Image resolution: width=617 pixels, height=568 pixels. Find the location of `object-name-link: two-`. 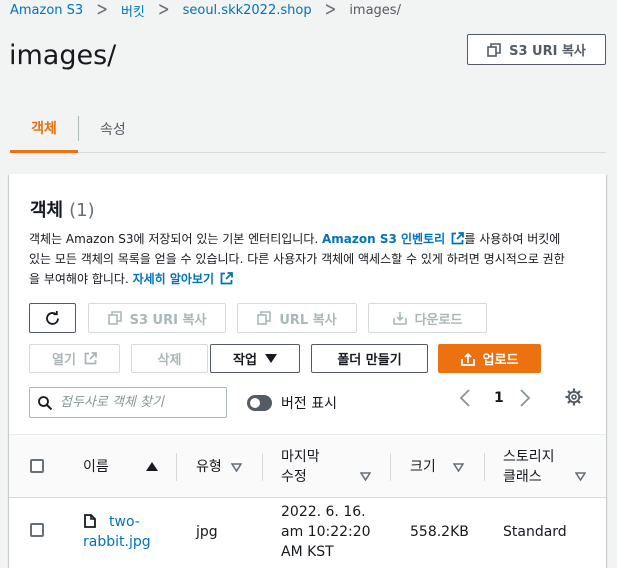

object-name-link: two- is located at coordinates (124, 522).